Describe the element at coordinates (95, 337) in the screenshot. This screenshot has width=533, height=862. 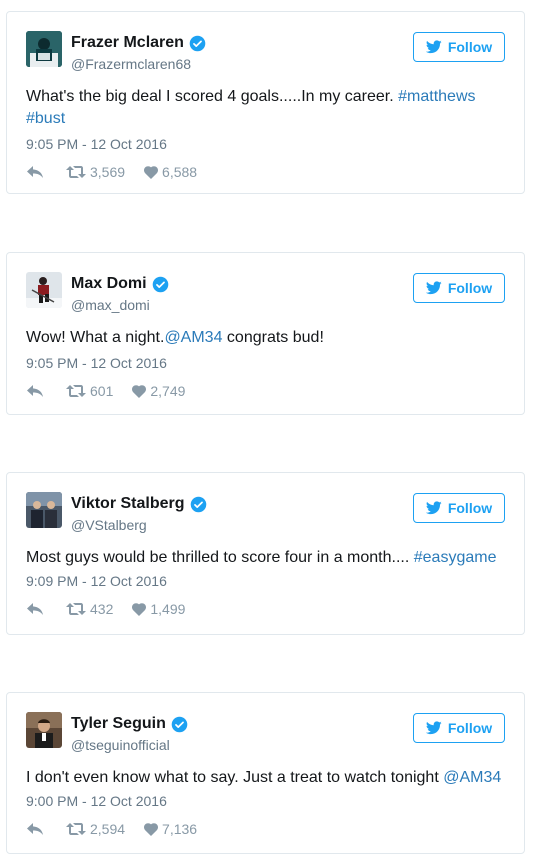
I see `tweet-text-body: Wow! What a night.` at that location.